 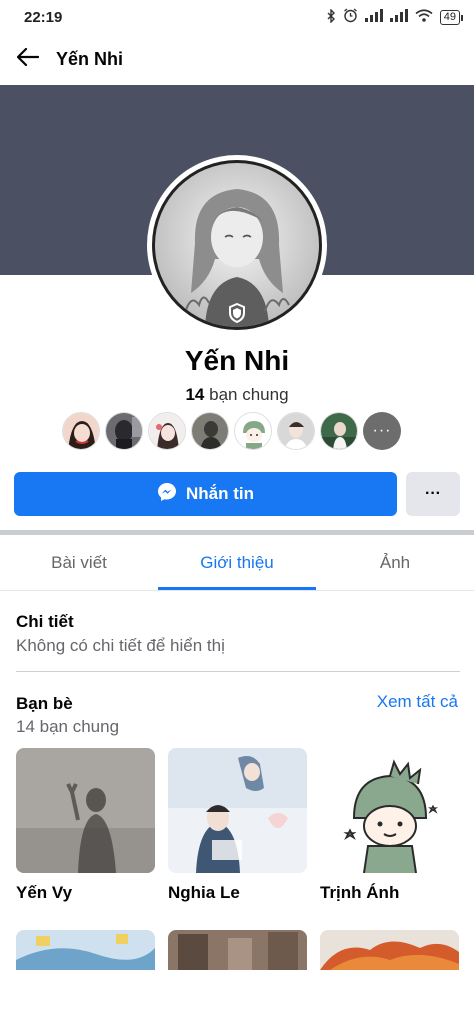 I want to click on mutual-label: bạn chung, so click(x=249, y=394).